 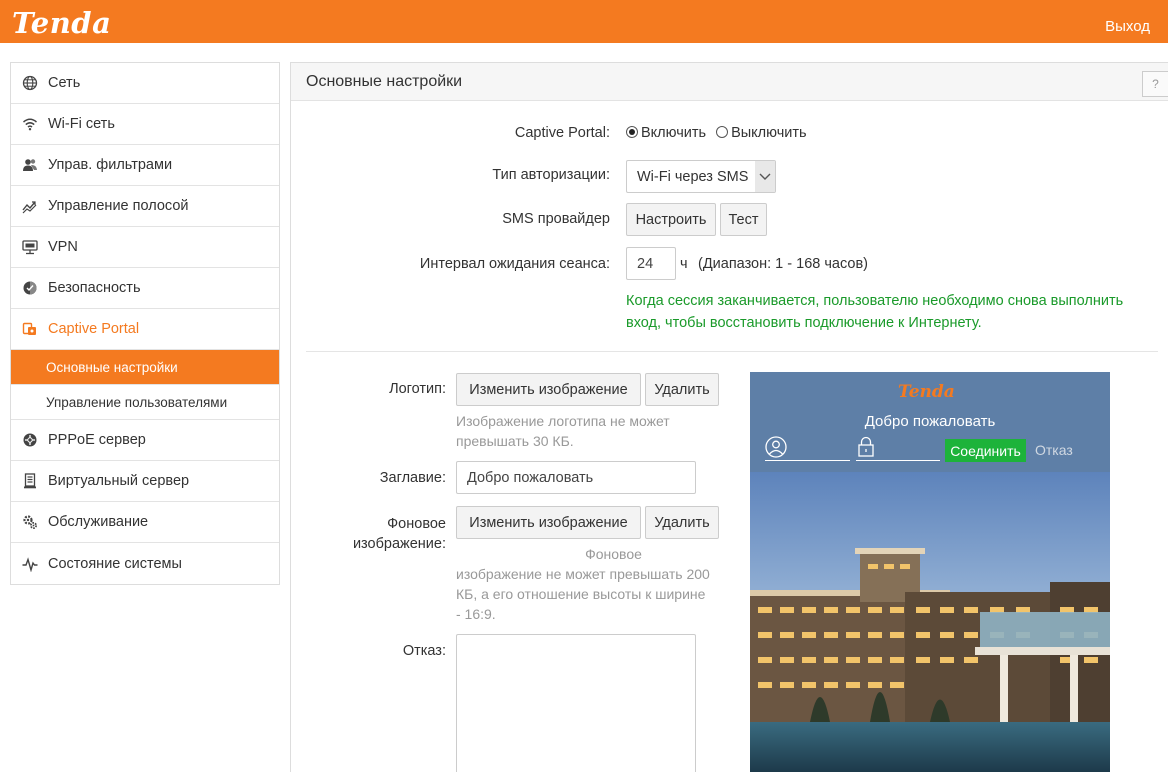 I want to click on logo-delete-button: Удалить, so click(x=682, y=389).